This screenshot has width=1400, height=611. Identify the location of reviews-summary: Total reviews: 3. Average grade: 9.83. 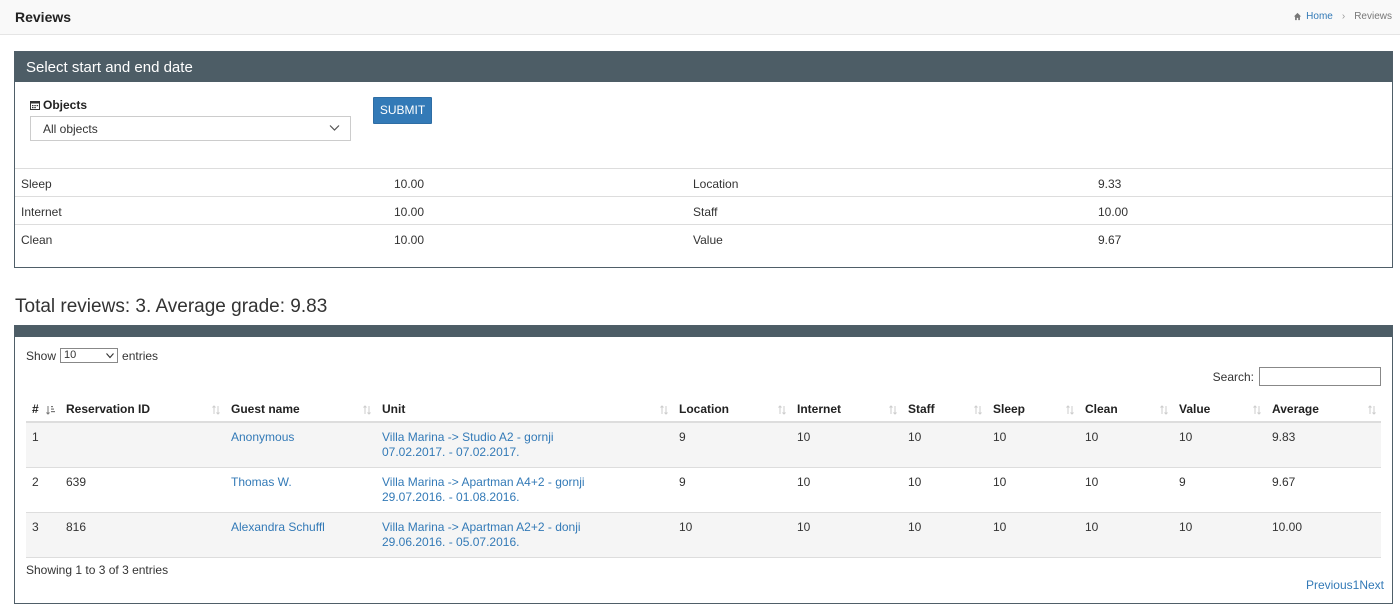
(171, 306).